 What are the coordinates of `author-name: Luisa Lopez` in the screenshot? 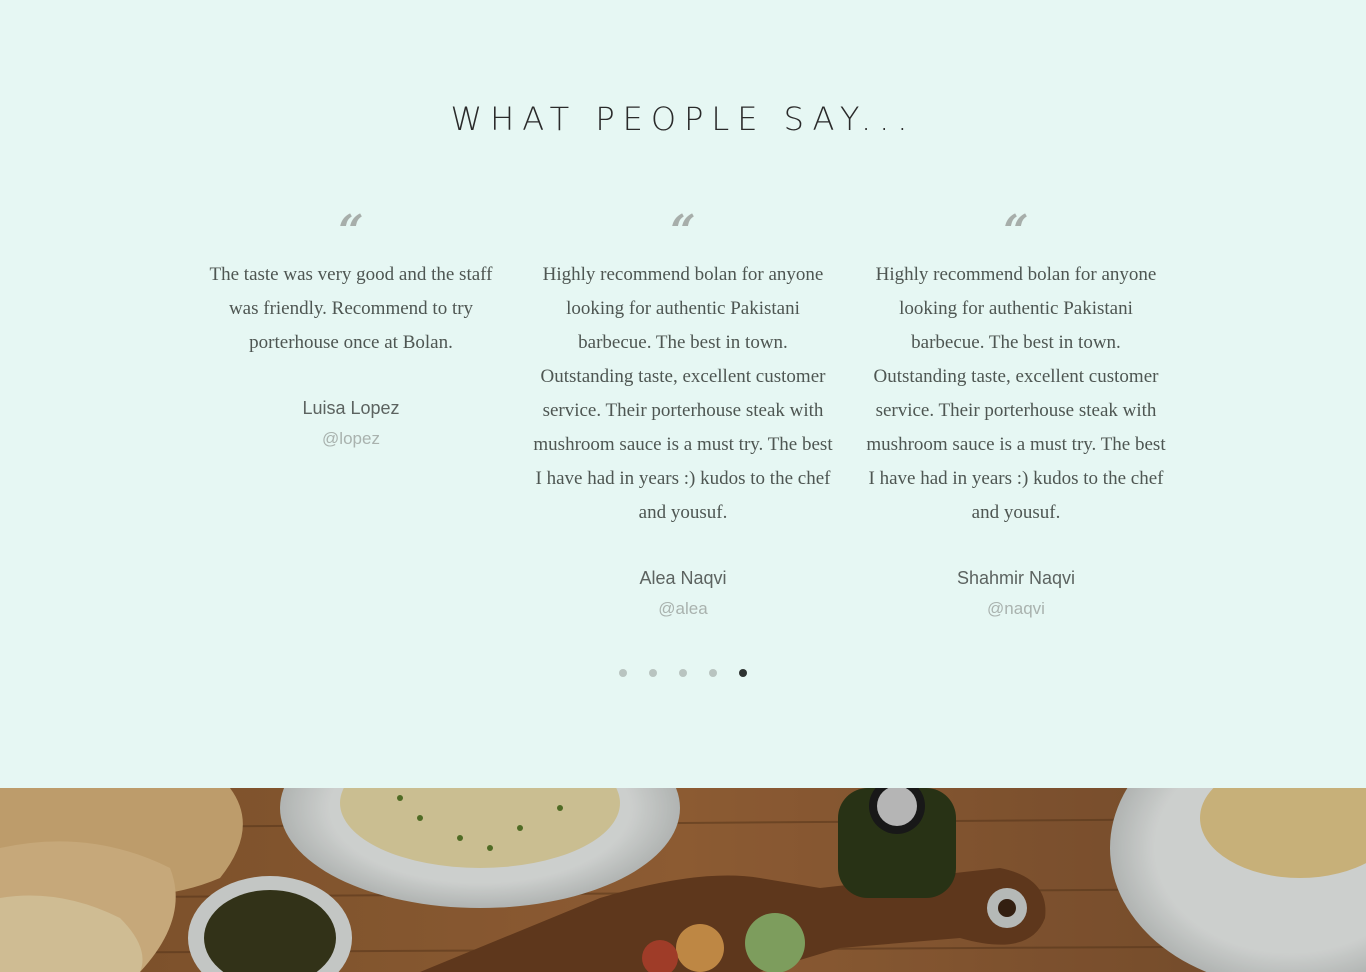 It's located at (351, 408).